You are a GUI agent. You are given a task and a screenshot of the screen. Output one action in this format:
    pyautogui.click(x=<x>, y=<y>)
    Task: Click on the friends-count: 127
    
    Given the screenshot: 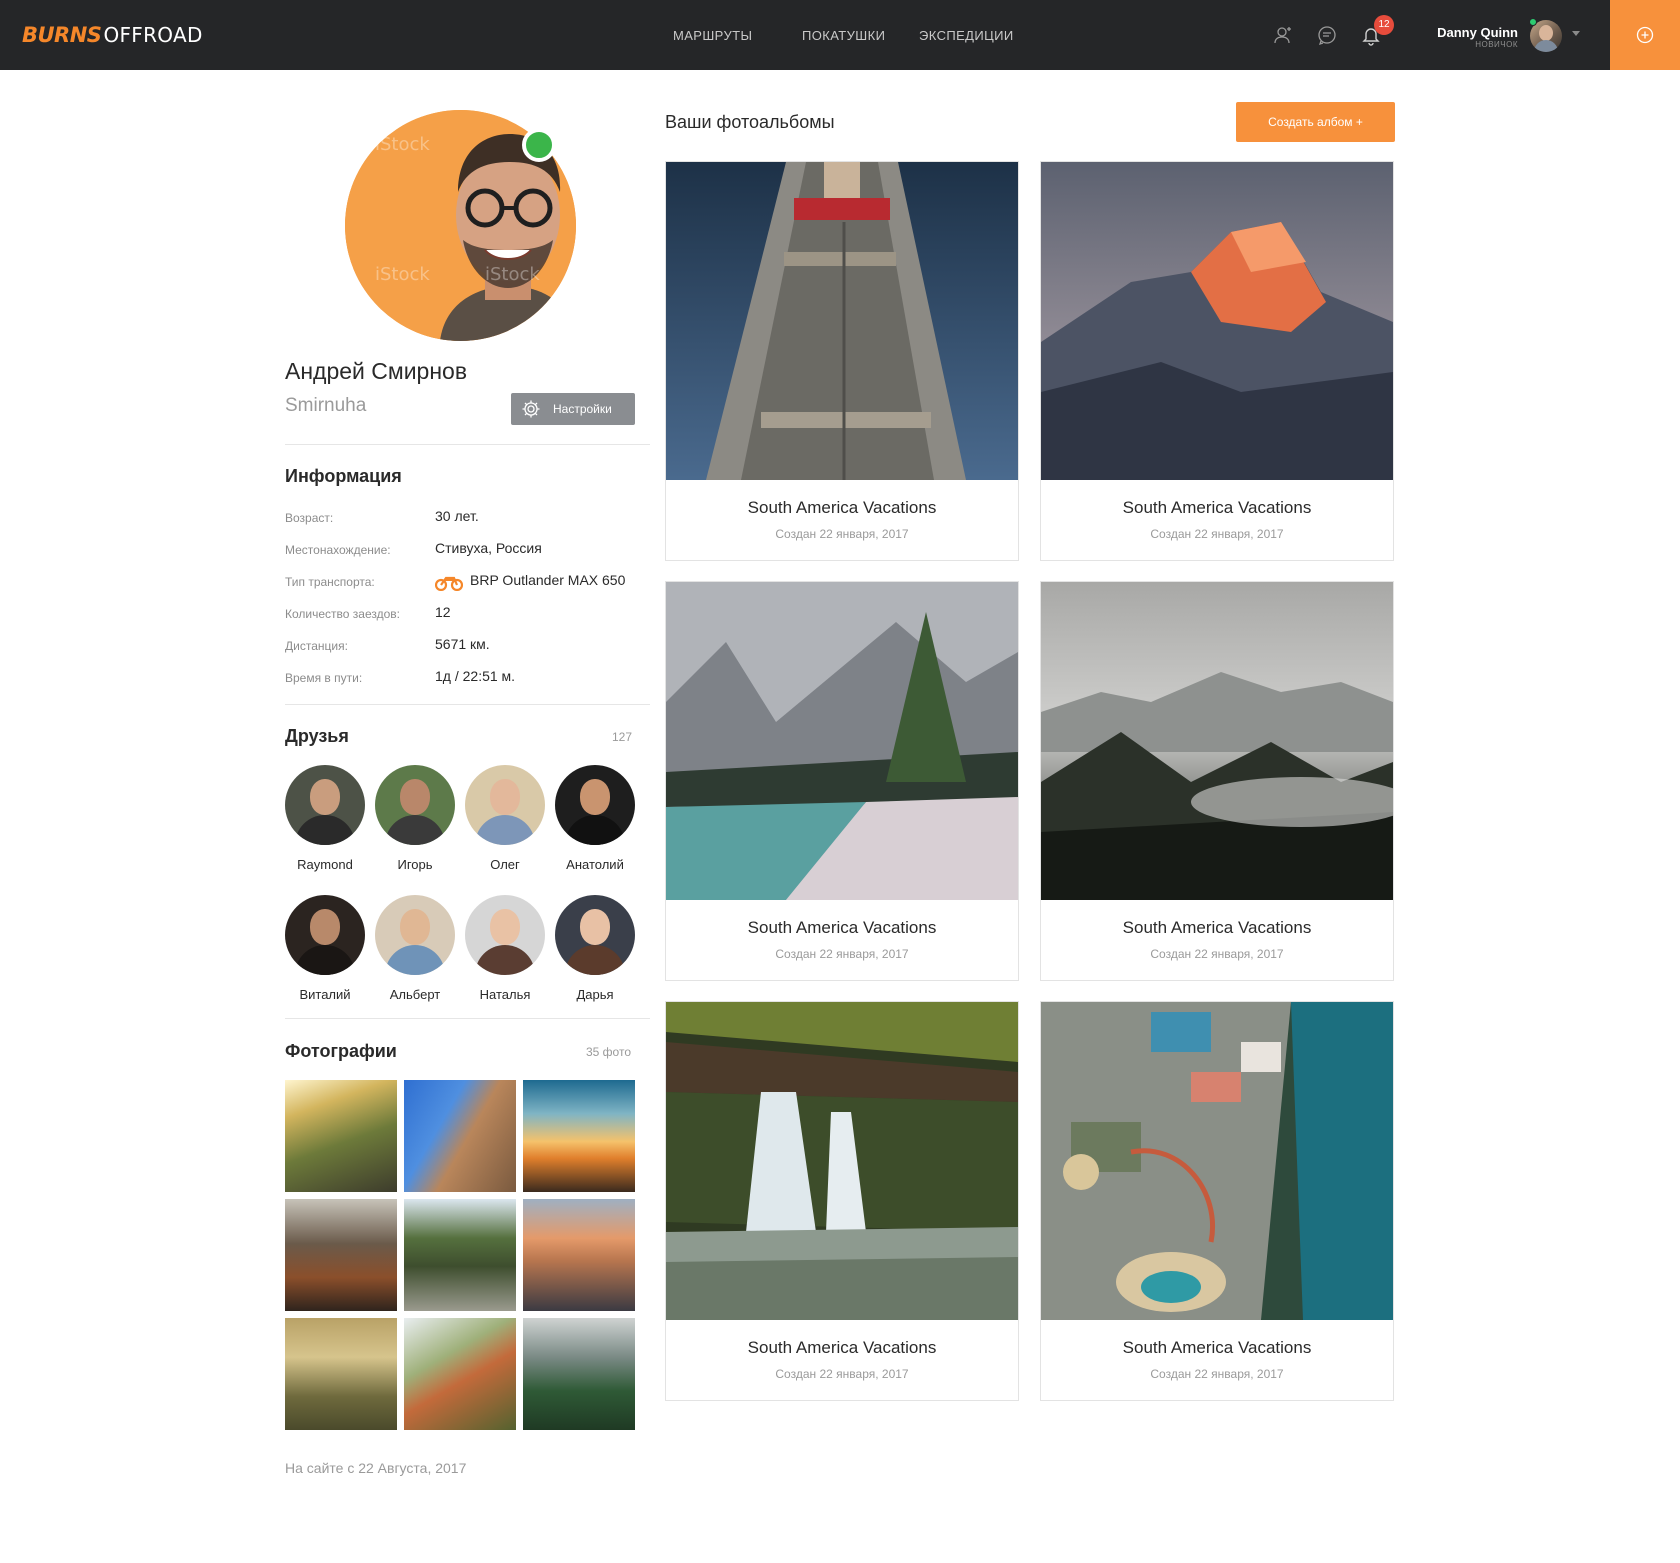 What is the action you would take?
    pyautogui.click(x=622, y=737)
    